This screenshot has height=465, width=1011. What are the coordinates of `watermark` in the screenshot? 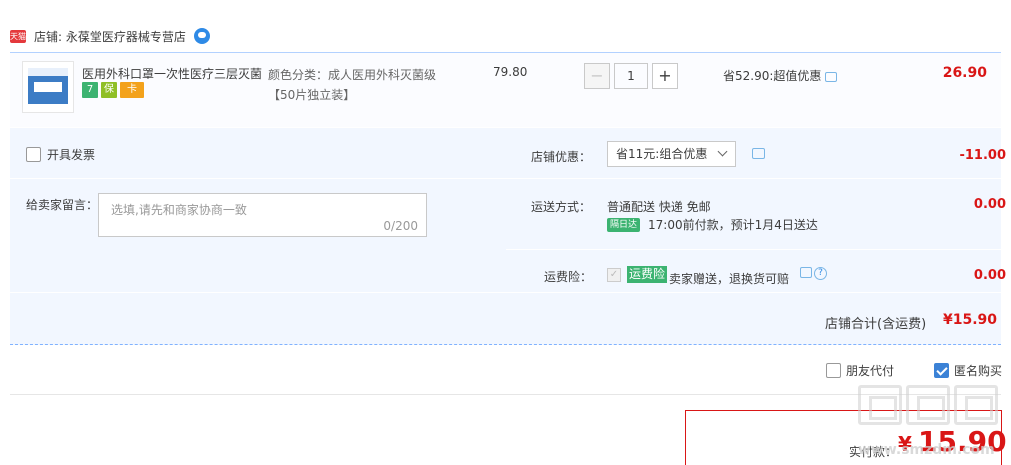 It's located at (928, 405).